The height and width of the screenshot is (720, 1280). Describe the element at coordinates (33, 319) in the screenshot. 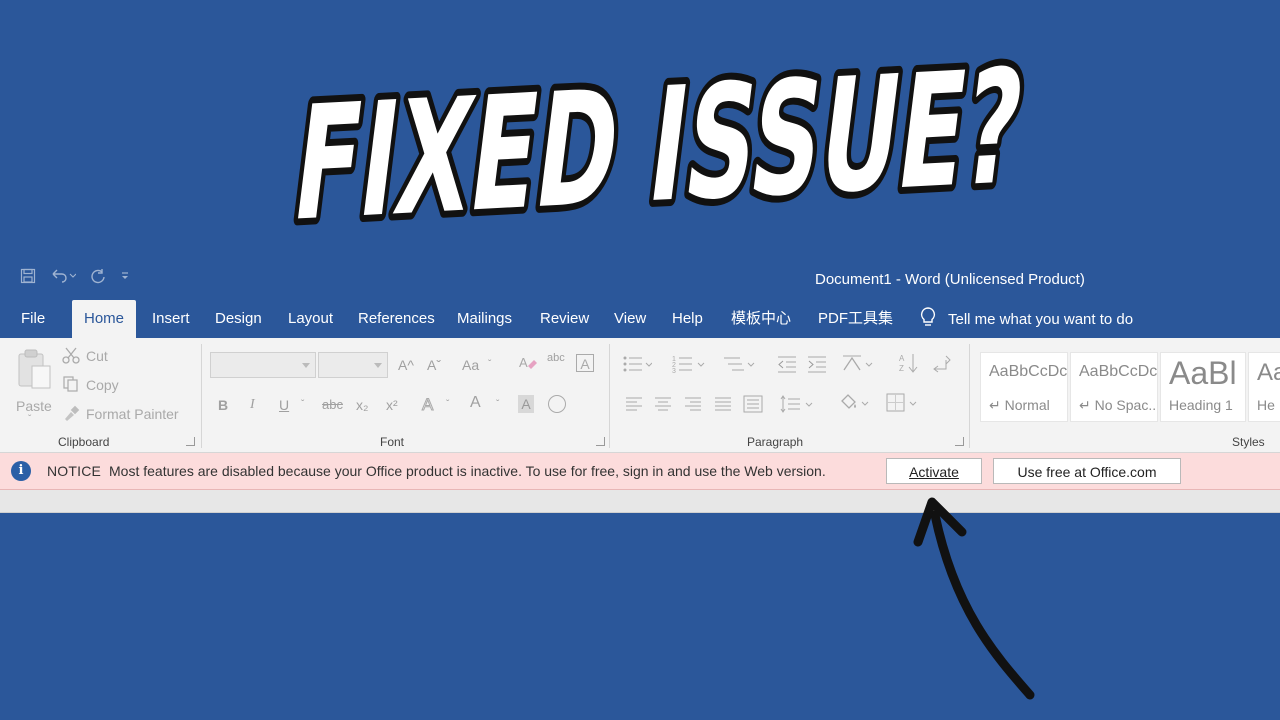

I see `tab-file: File` at that location.